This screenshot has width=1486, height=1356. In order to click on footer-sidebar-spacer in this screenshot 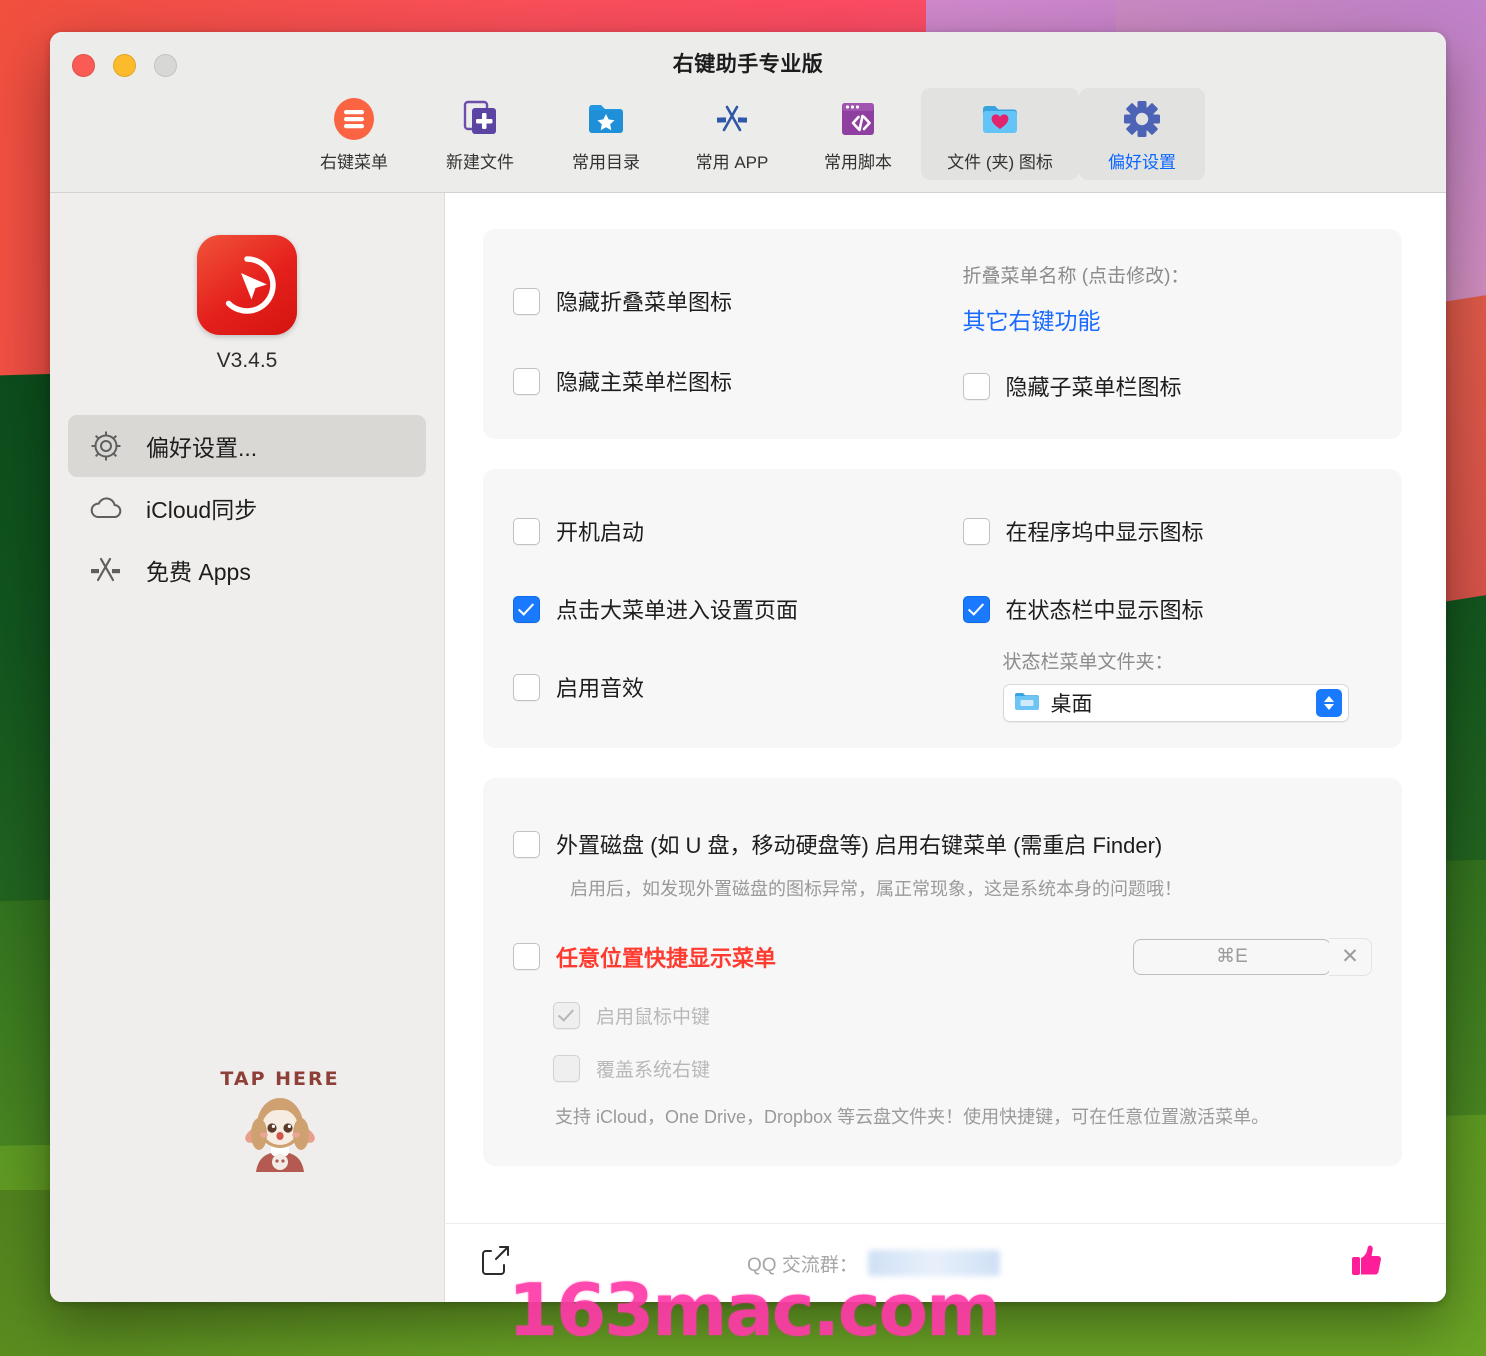, I will do `click(247, 1263)`.